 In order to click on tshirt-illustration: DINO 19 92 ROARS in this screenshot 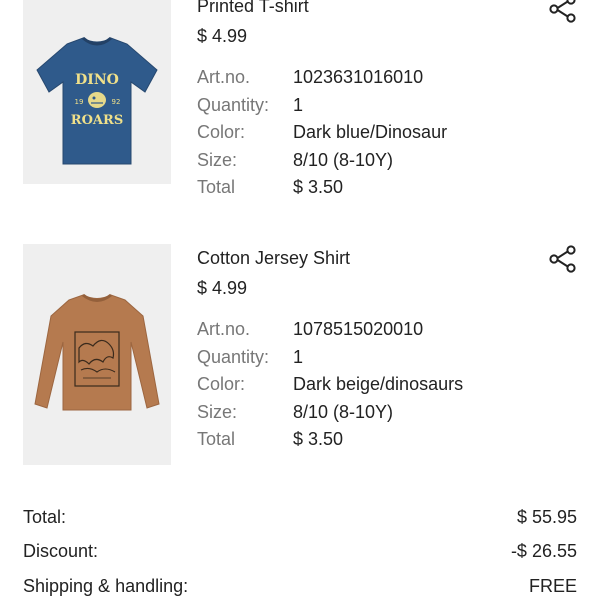, I will do `click(97, 92)`.